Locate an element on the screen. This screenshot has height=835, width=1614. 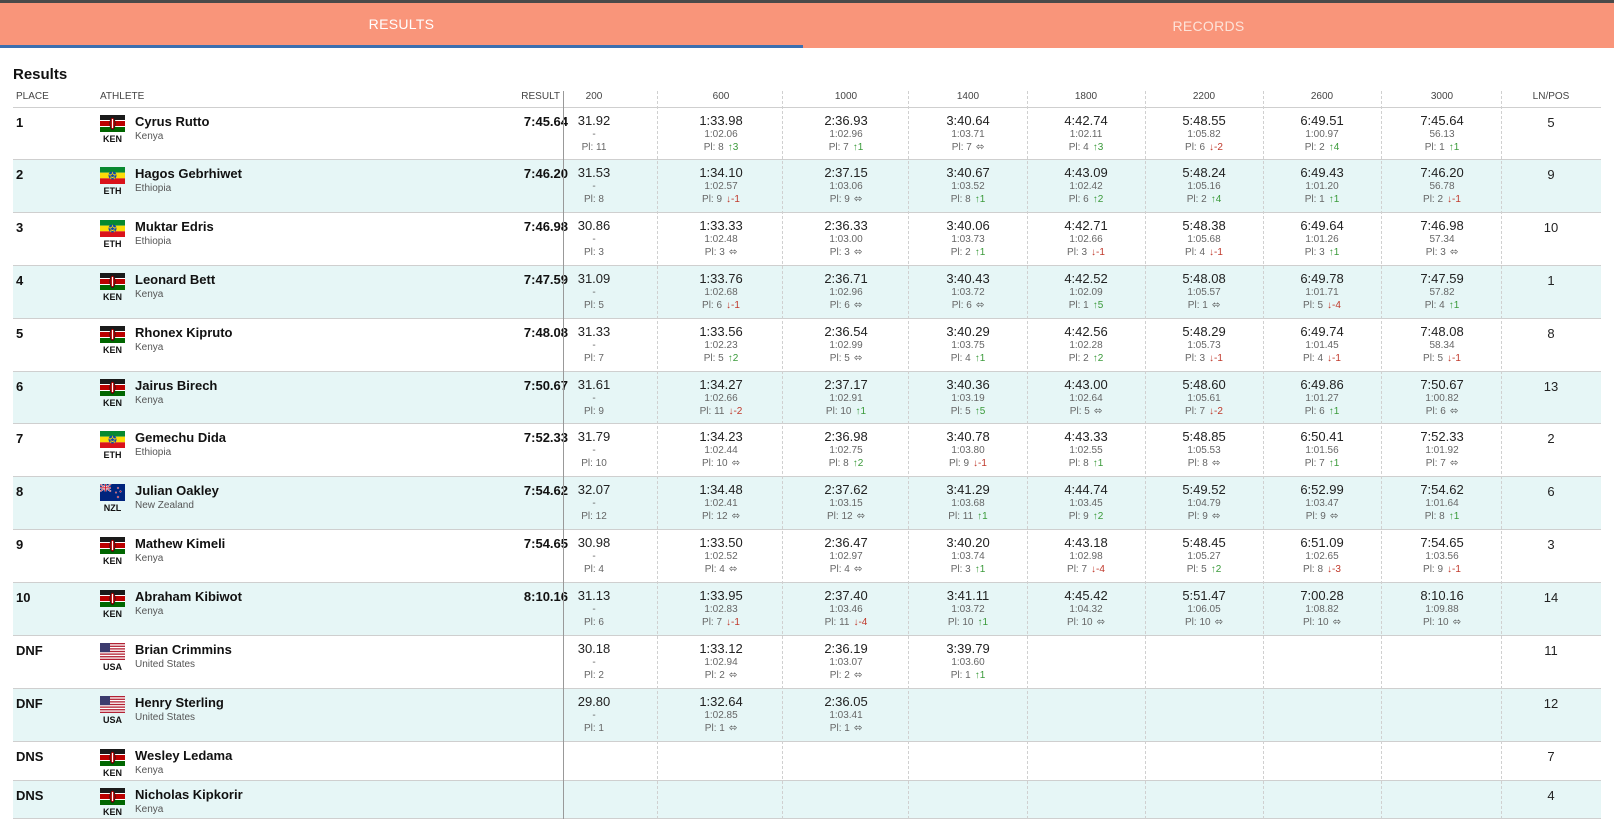
place-label: Pl: 1 is located at coordinates (1197, 305).